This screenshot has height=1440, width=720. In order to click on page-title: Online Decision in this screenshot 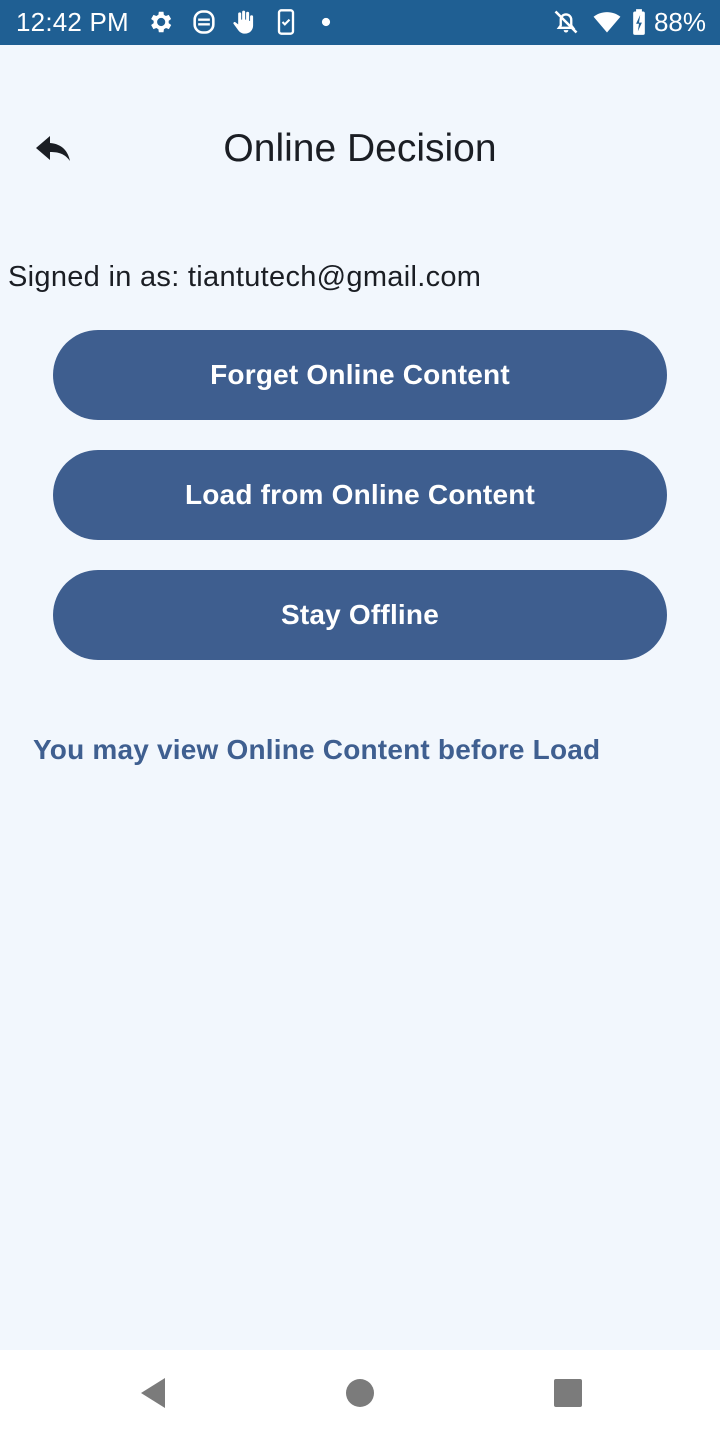, I will do `click(360, 148)`.